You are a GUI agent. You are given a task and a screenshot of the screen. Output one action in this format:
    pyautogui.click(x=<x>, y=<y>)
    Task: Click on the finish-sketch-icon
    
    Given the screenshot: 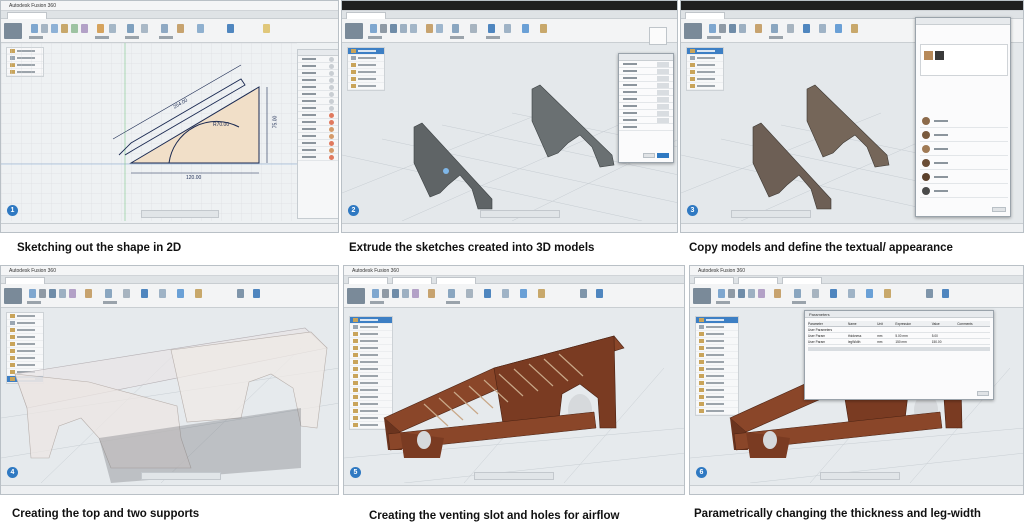 What is the action you would take?
    pyautogui.click(x=230, y=28)
    